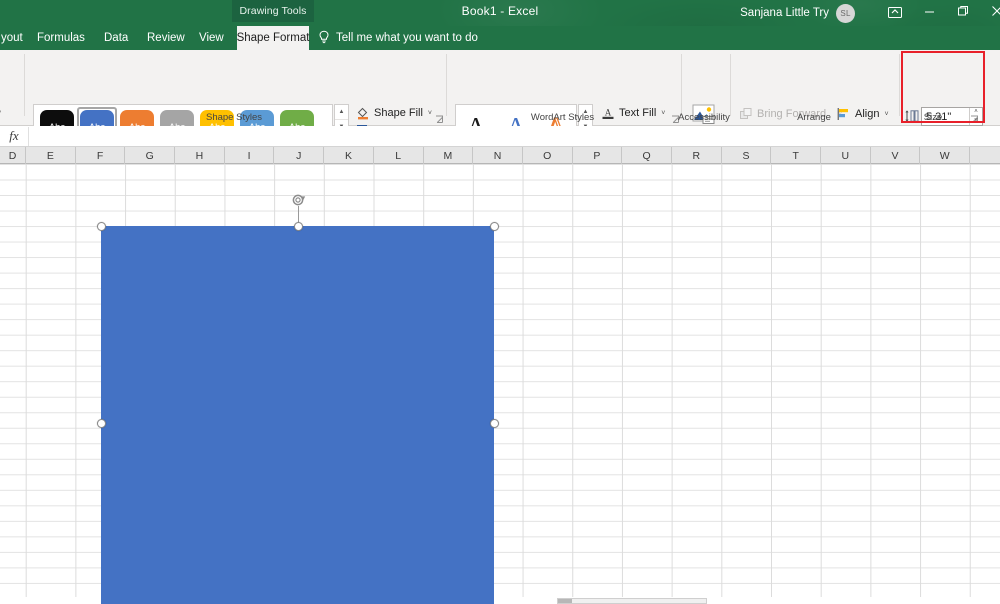 Image resolution: width=1000 pixels, height=604 pixels. Describe the element at coordinates (299, 155) in the screenshot. I see `column-header-J: J` at that location.